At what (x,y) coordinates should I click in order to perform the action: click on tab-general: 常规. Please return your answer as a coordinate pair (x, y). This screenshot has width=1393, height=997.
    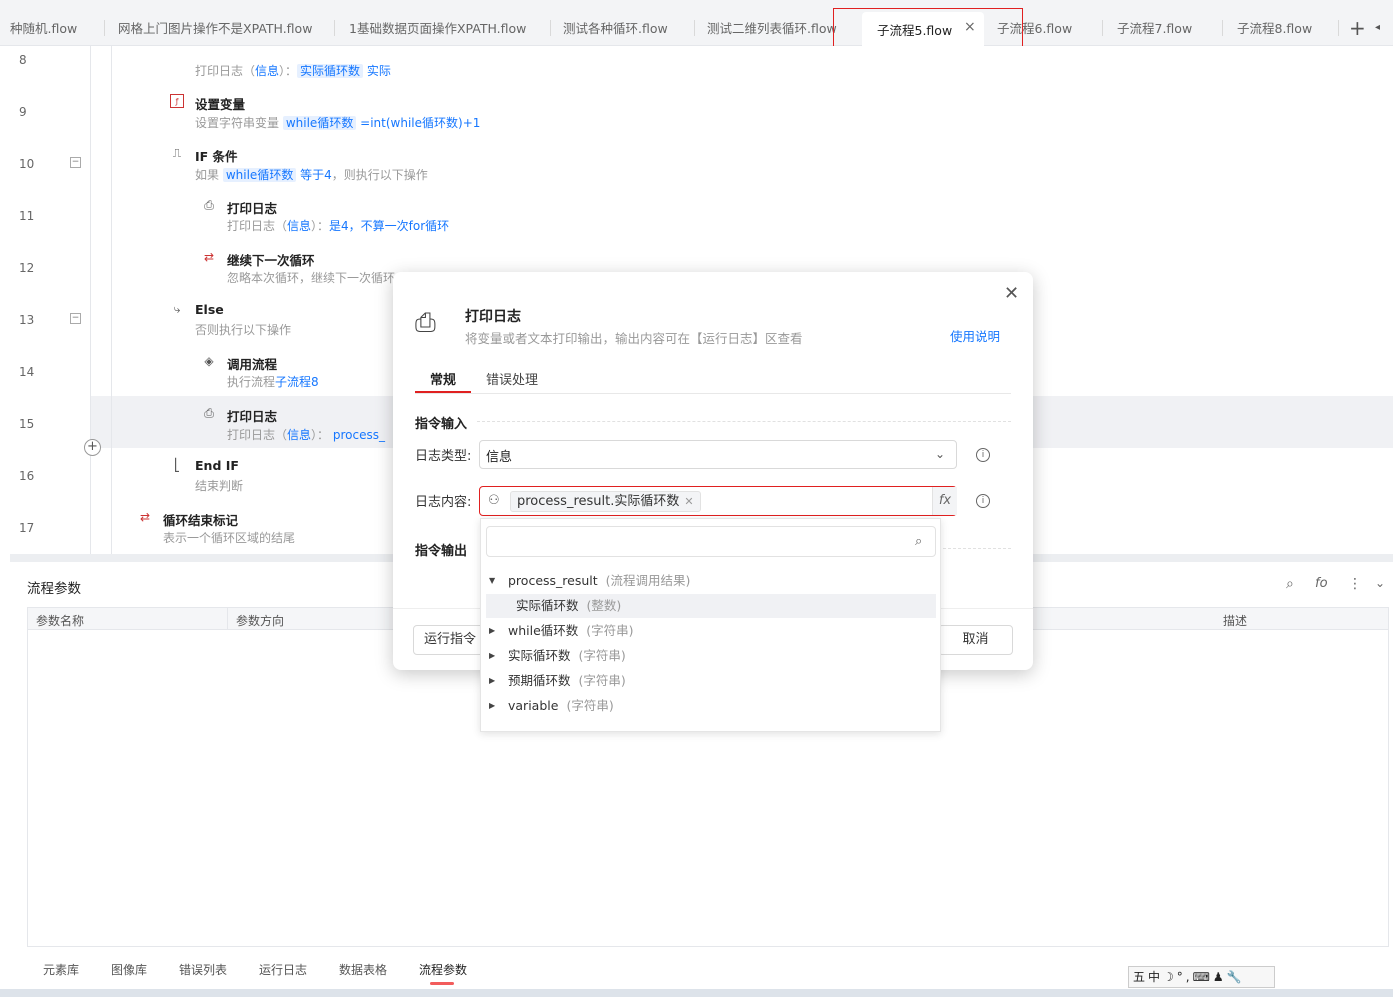
    Looking at the image, I should click on (443, 378).